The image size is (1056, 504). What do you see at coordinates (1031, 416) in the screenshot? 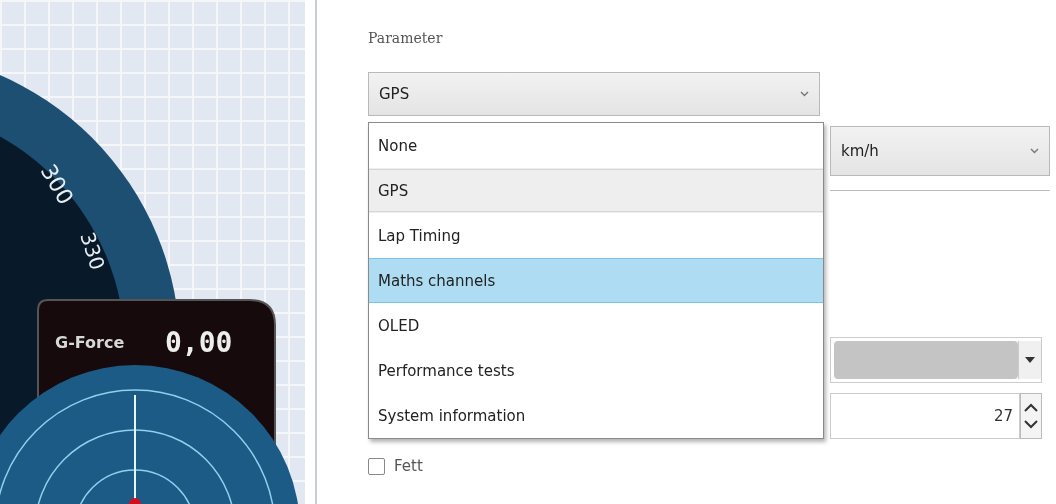
I see `spinner-icon` at bounding box center [1031, 416].